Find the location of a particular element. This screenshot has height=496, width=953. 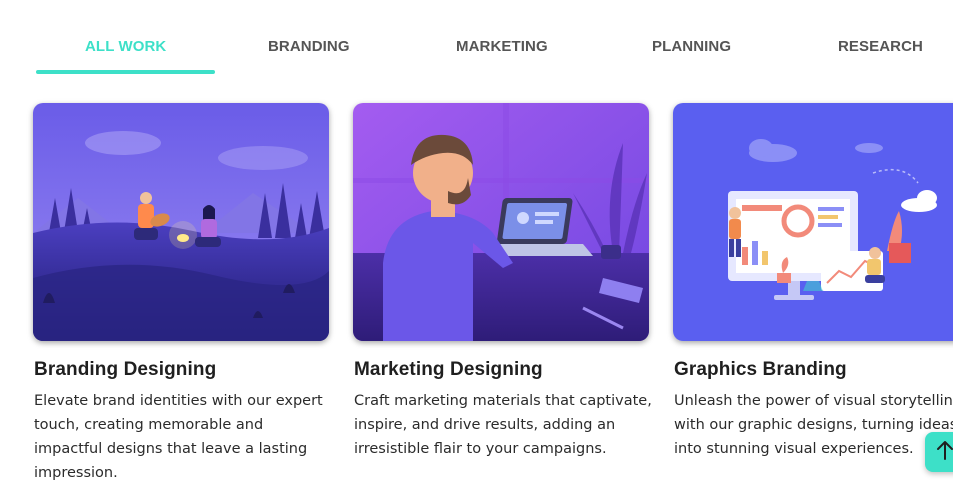

card-title: Graphics Branding is located at coordinates (813, 370).